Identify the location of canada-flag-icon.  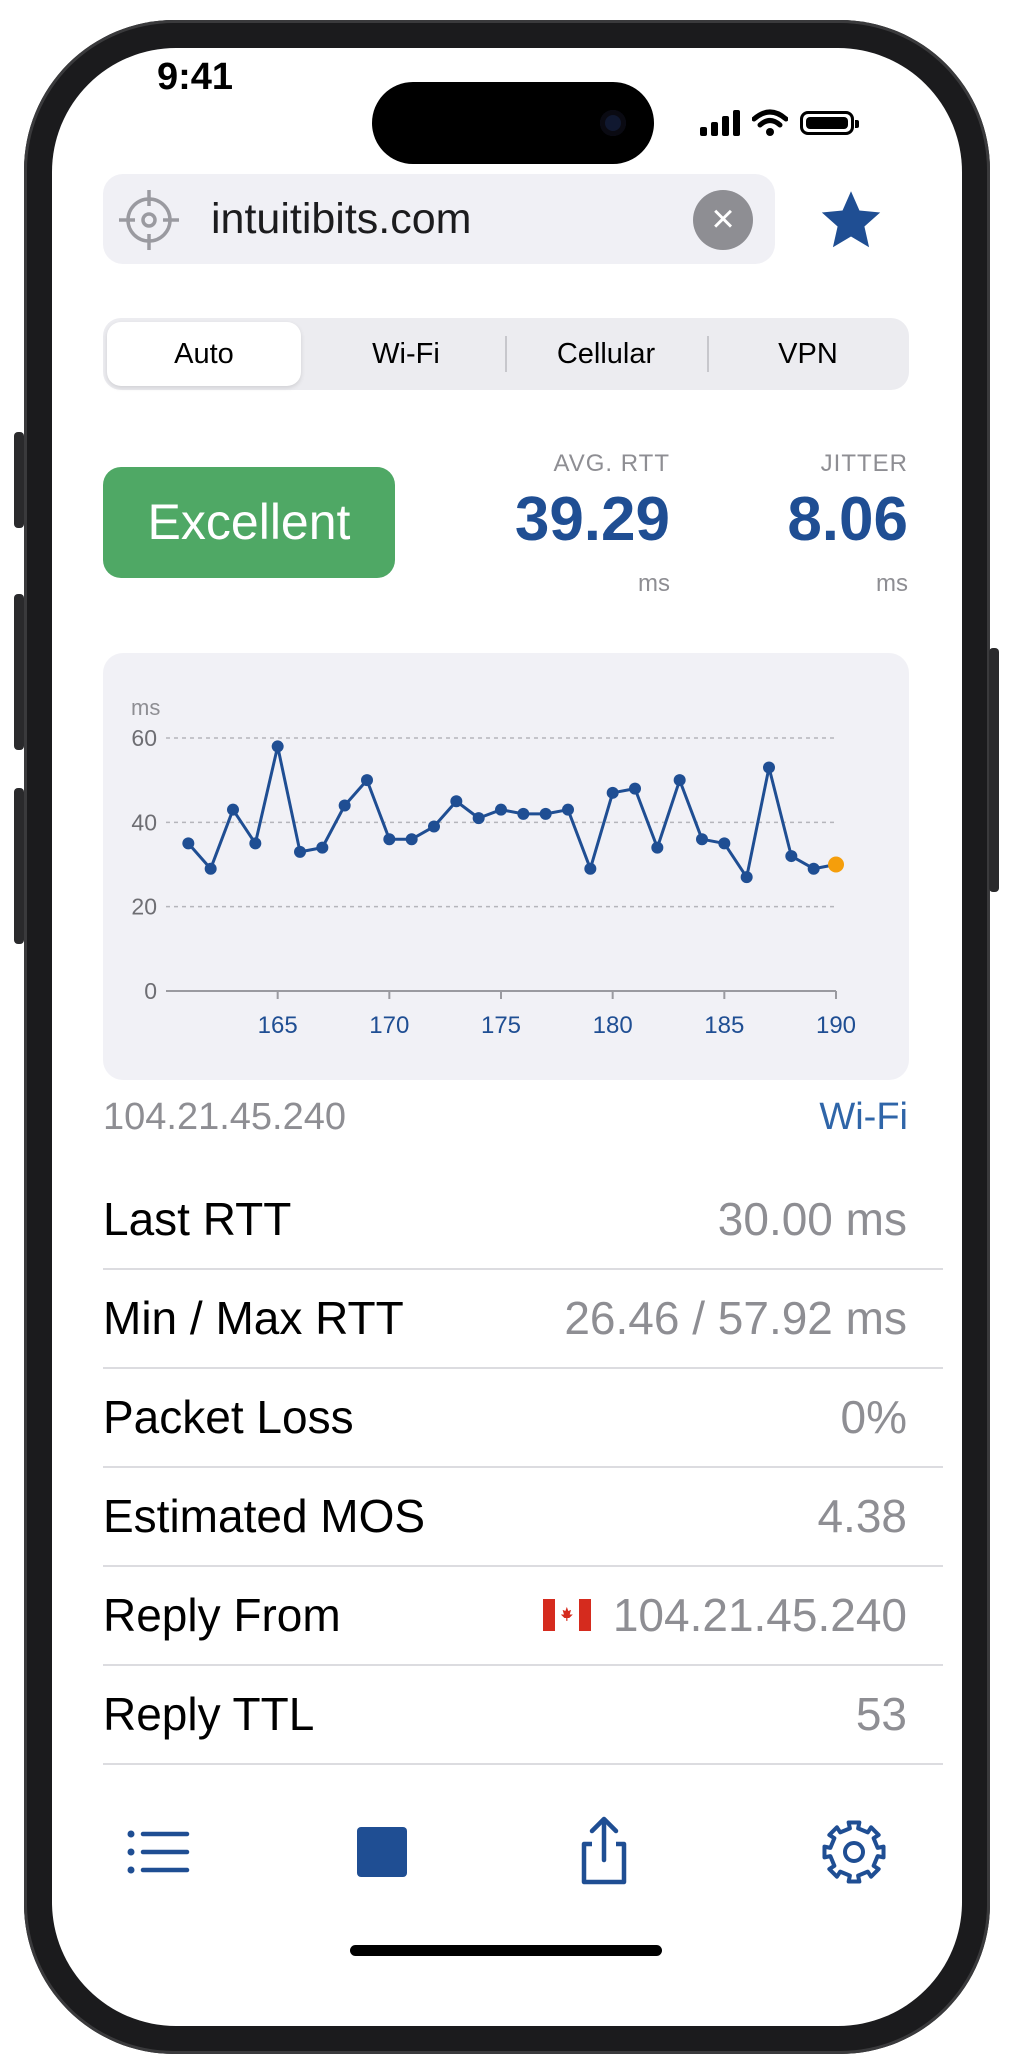
(566, 1614).